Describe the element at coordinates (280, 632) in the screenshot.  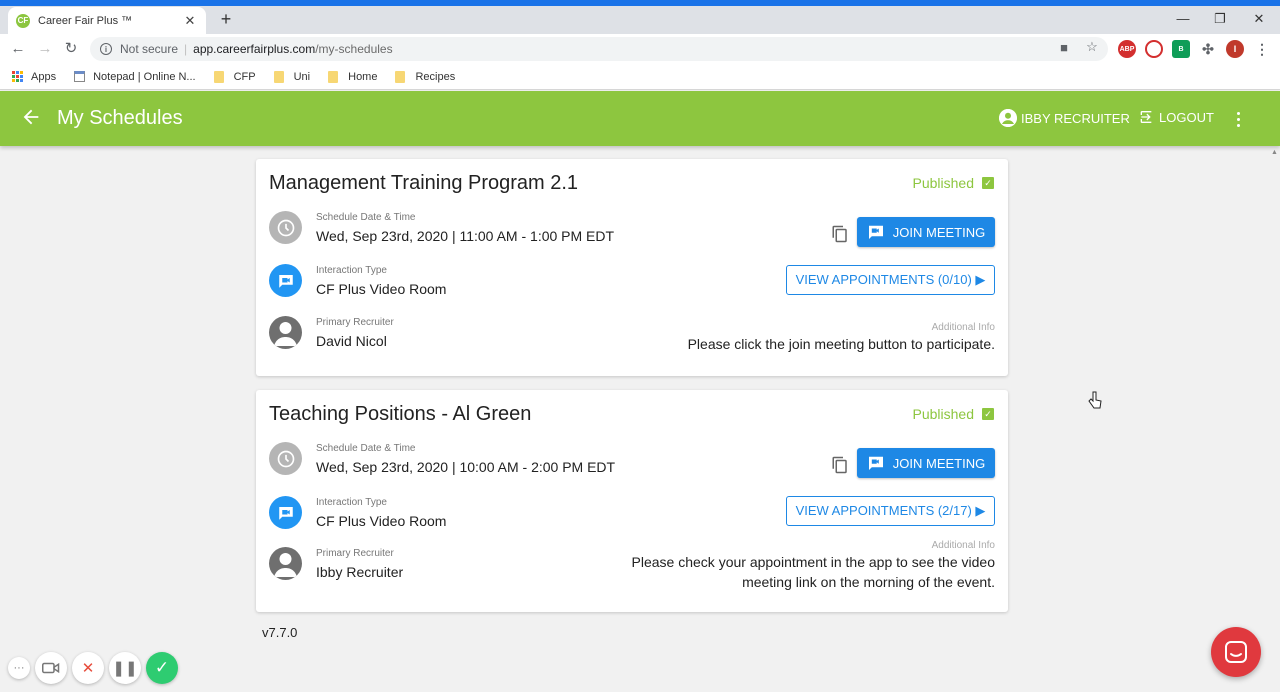
I see `app-version: v7.7.0` at that location.